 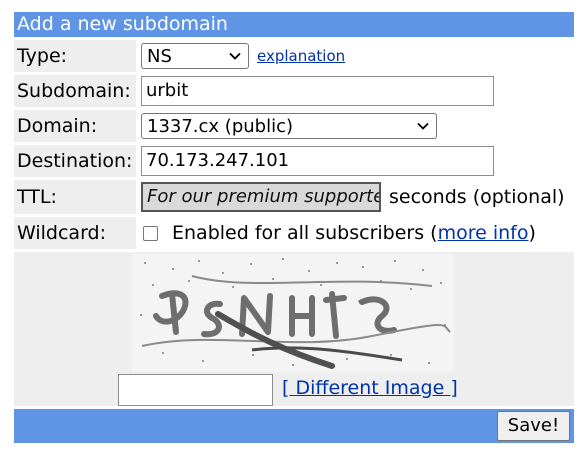 I want to click on different-image-open: [, so click(x=288, y=388).